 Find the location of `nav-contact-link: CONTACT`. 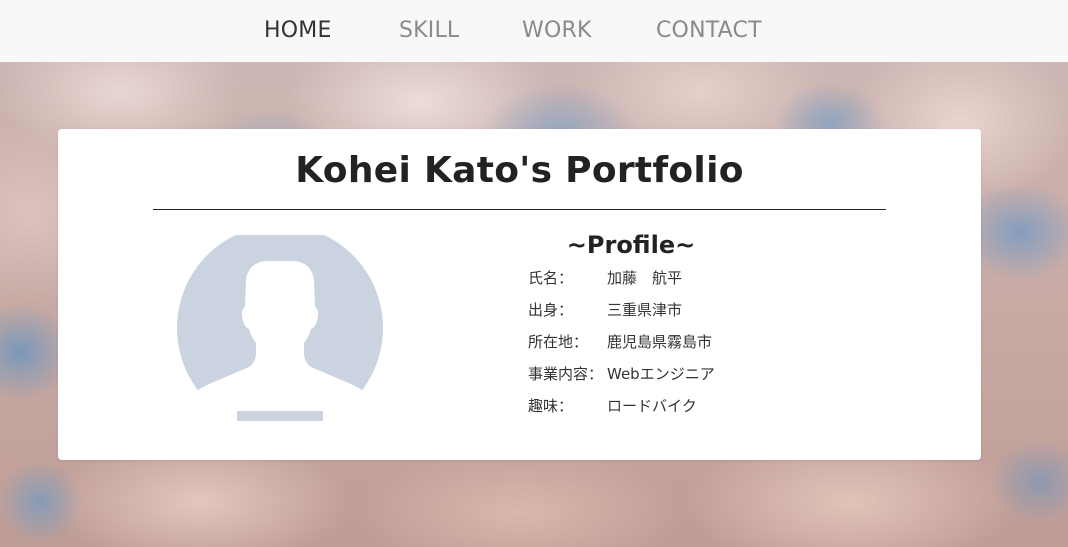

nav-contact-link: CONTACT is located at coordinates (709, 31).